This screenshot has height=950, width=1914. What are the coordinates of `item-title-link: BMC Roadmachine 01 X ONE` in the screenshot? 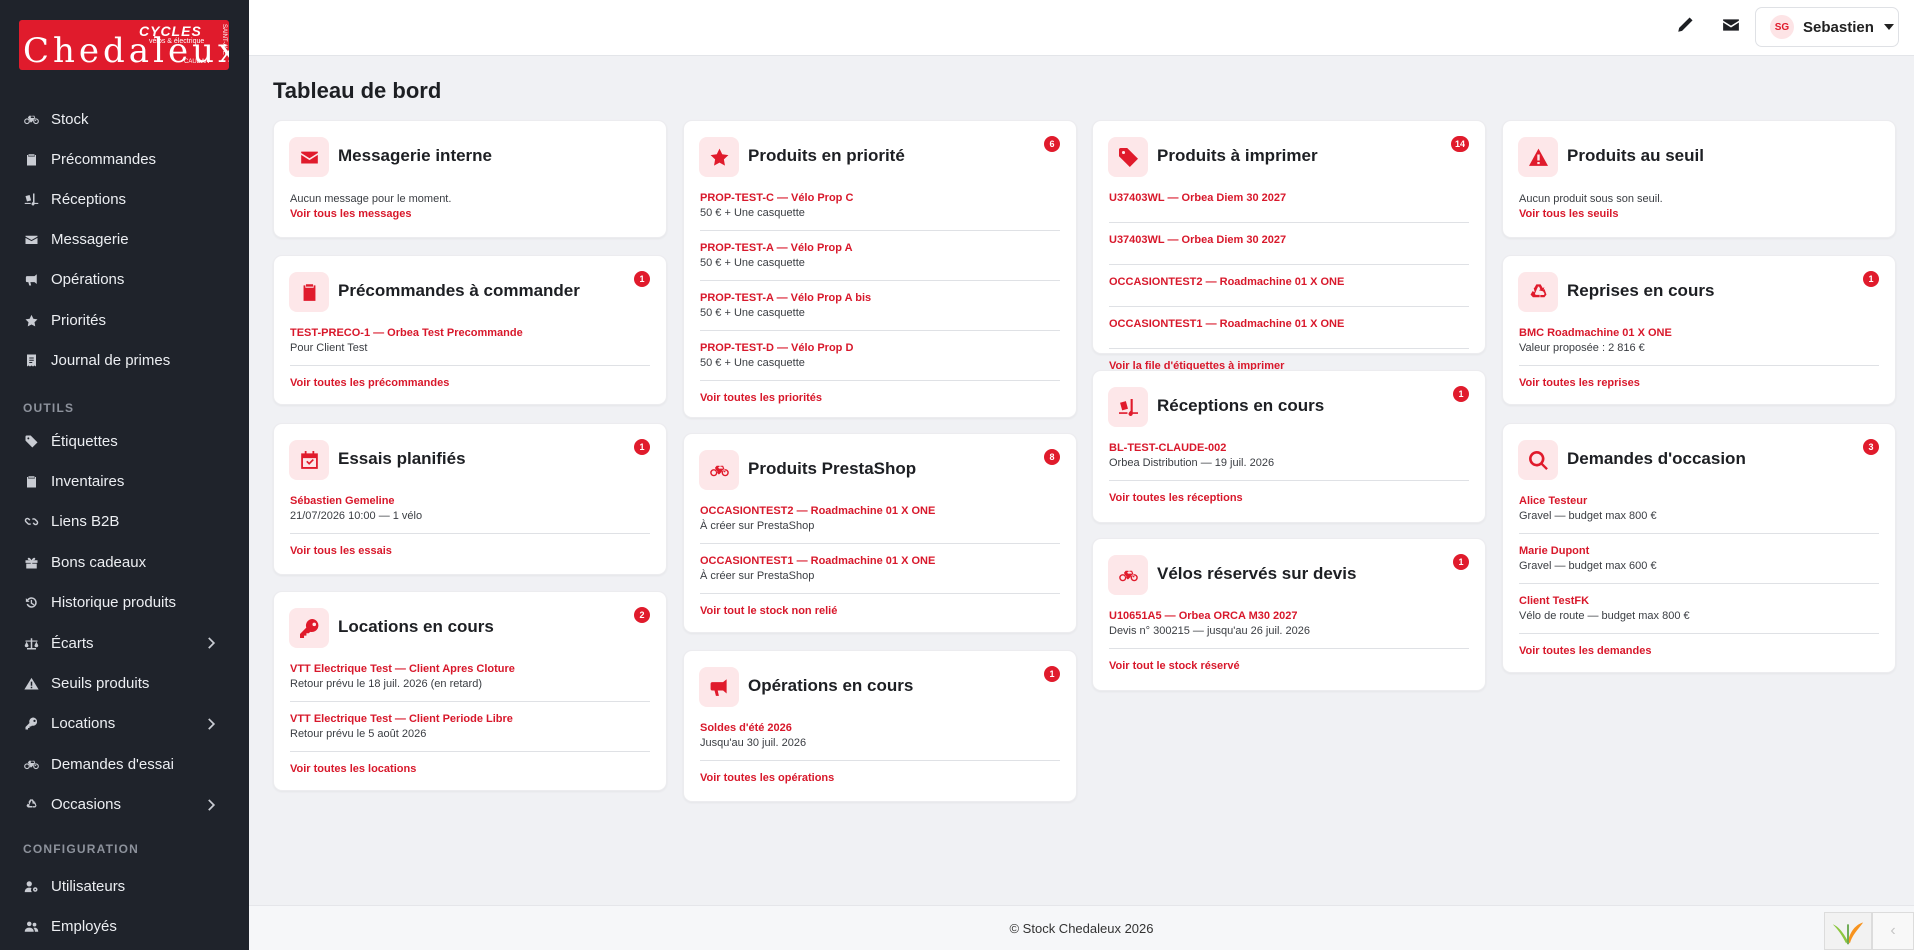 It's located at (1699, 333).